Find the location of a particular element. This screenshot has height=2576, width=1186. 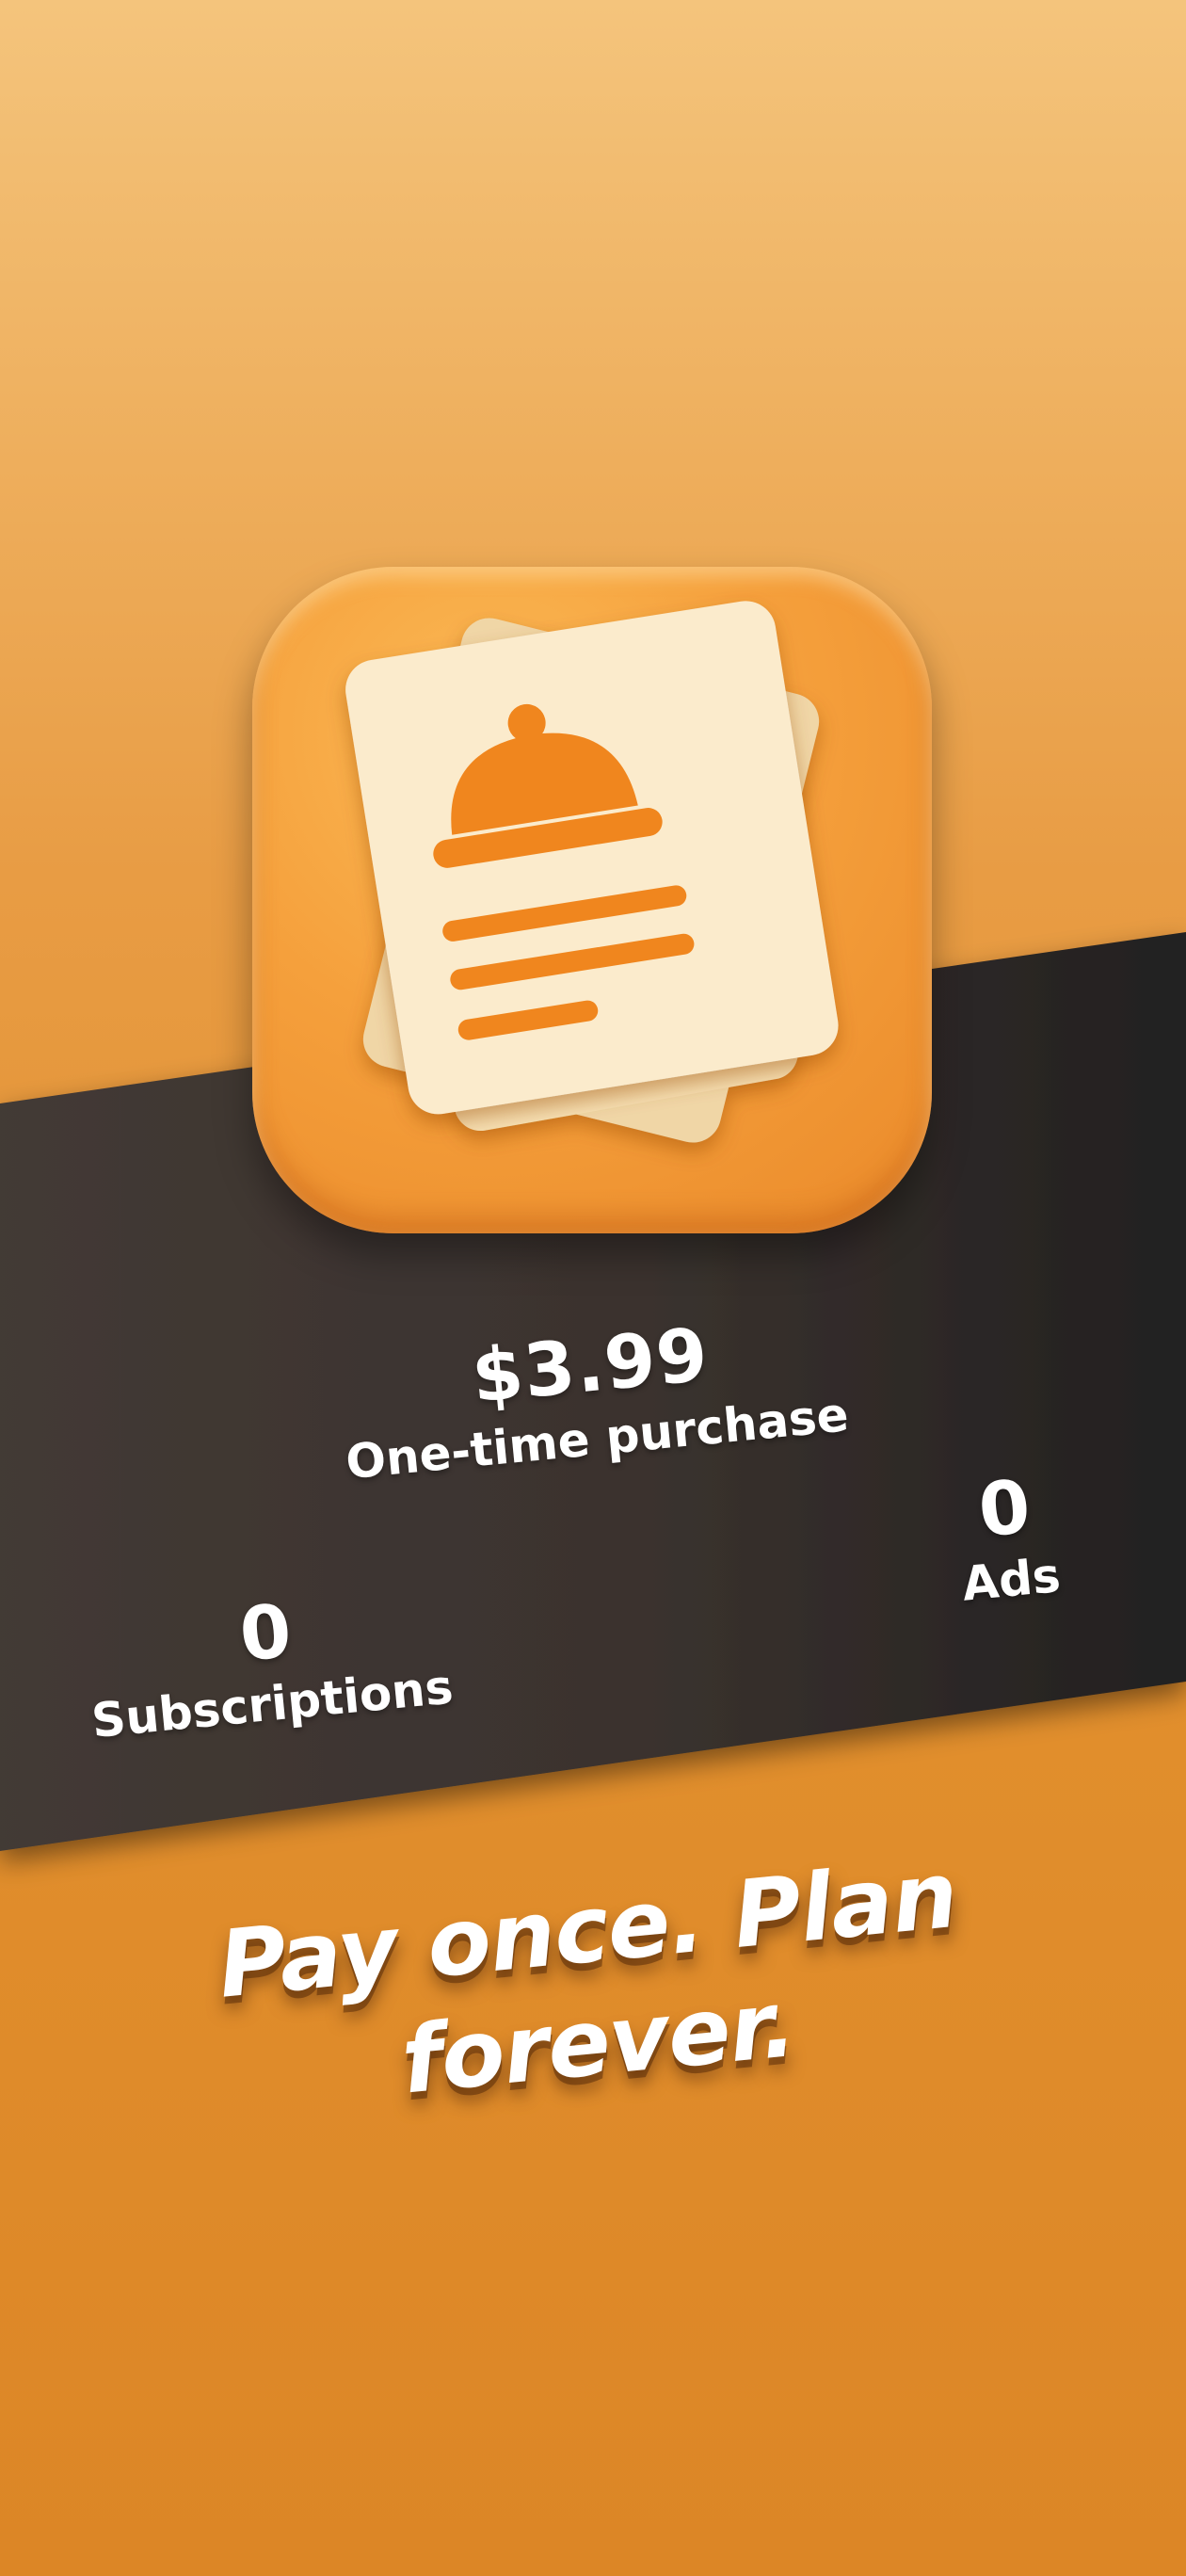

ads-block: 0 Ads is located at coordinates (1006, 1537).